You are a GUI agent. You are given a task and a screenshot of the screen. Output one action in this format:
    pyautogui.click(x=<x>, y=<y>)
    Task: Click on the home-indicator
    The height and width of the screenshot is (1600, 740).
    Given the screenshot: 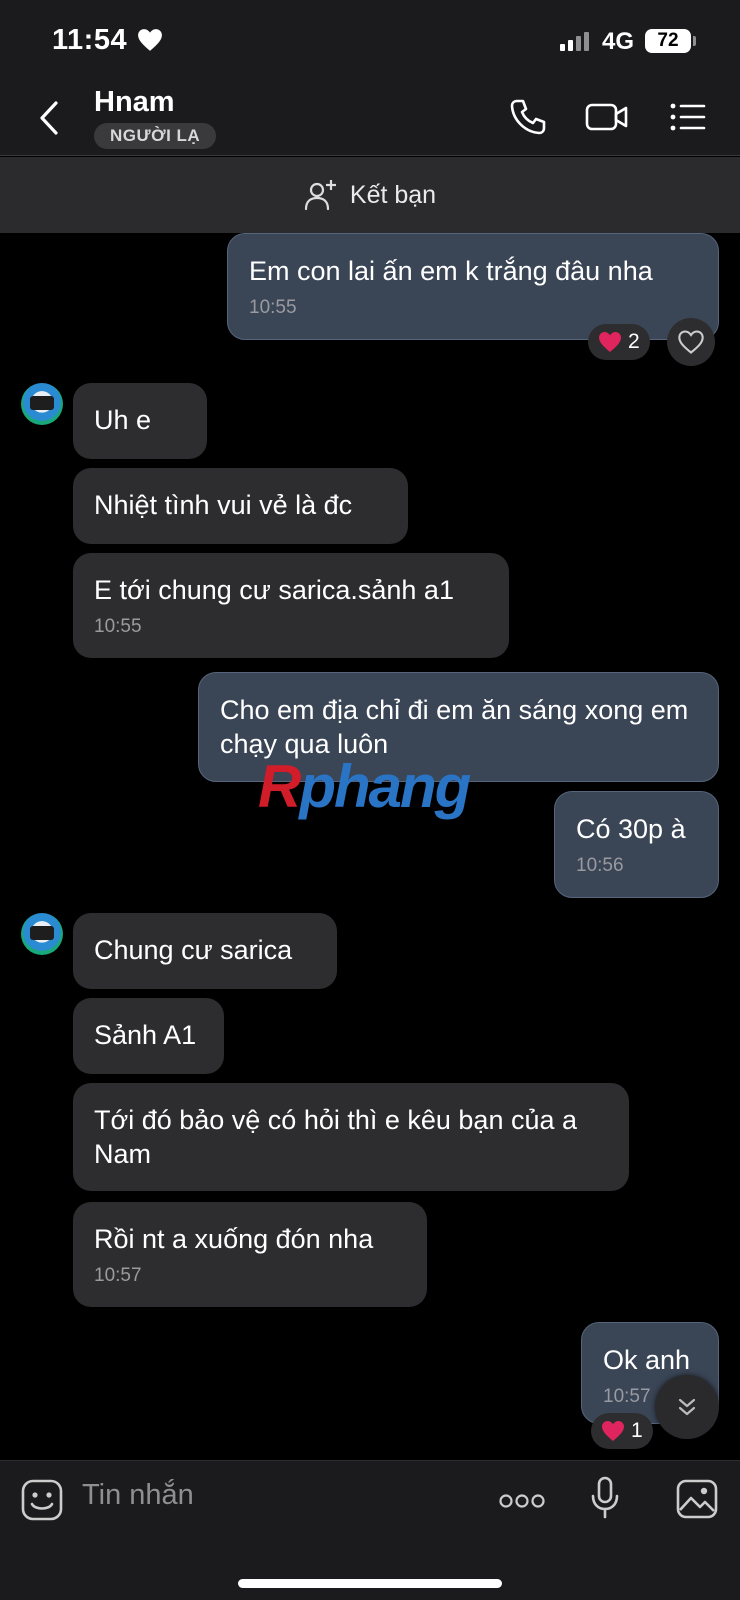 What is the action you would take?
    pyautogui.click(x=370, y=1583)
    